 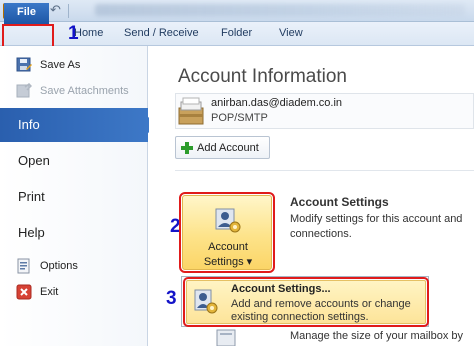 I want to click on exit-icon, so click(x=24, y=292).